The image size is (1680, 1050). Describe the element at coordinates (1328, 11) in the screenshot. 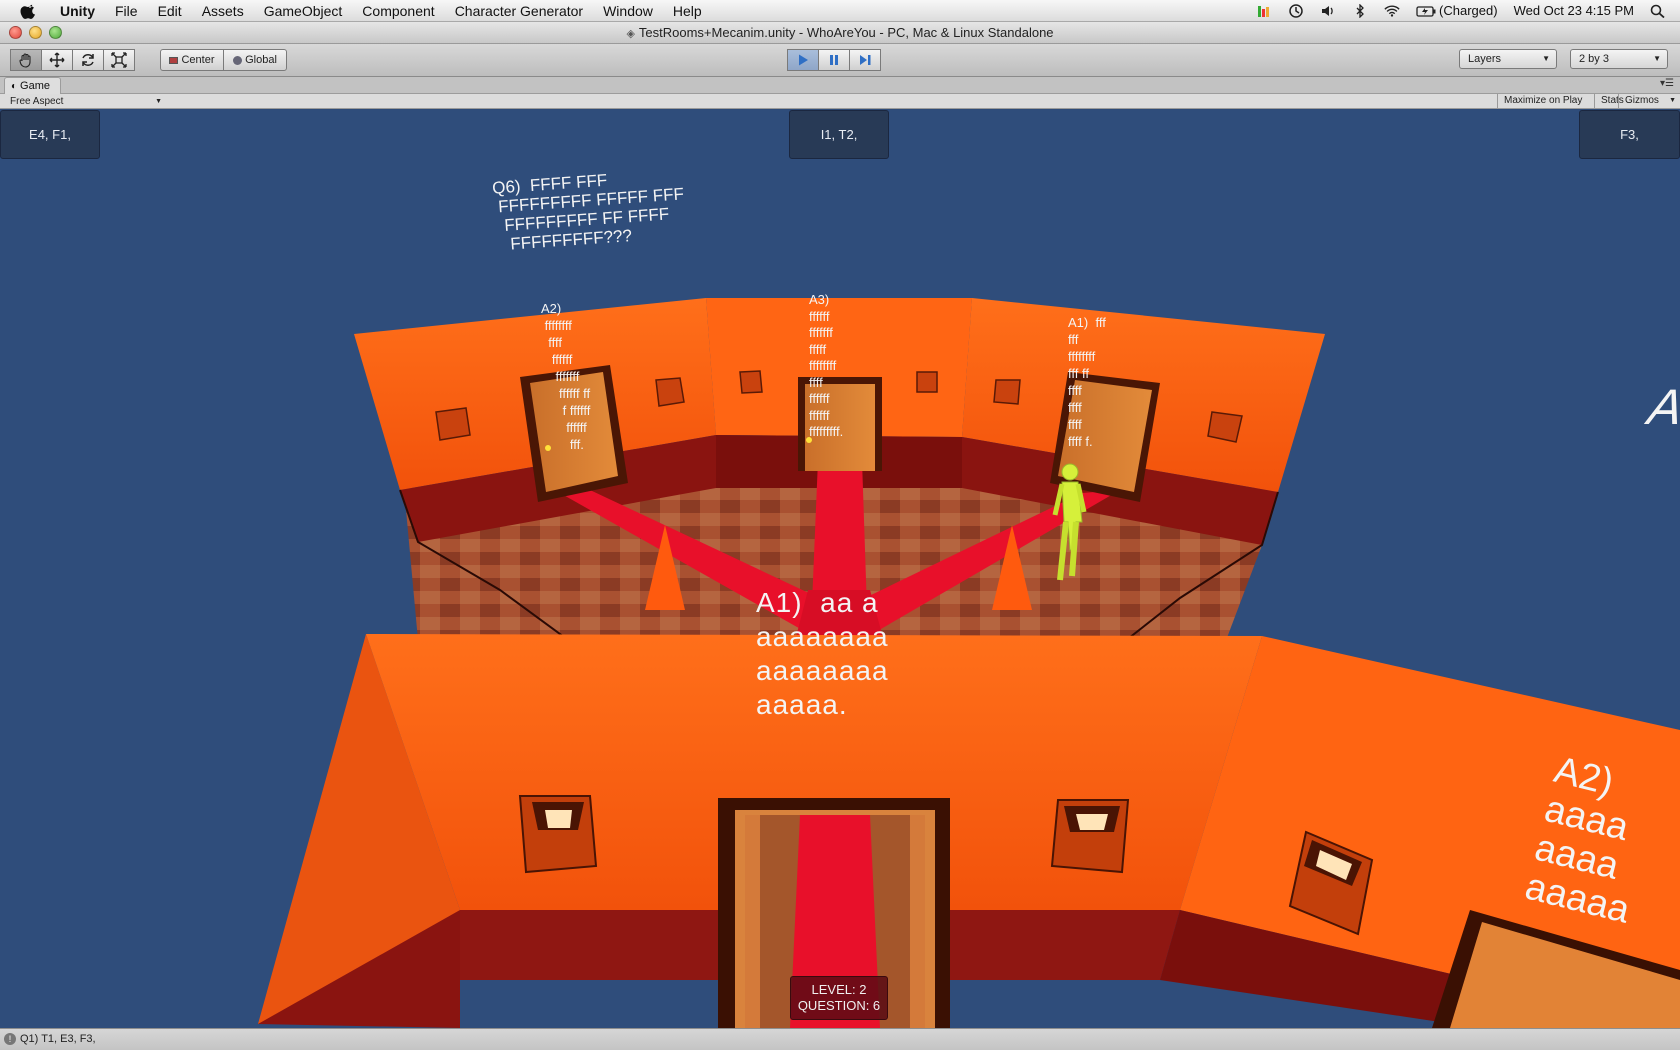

I see `volume-icon` at that location.